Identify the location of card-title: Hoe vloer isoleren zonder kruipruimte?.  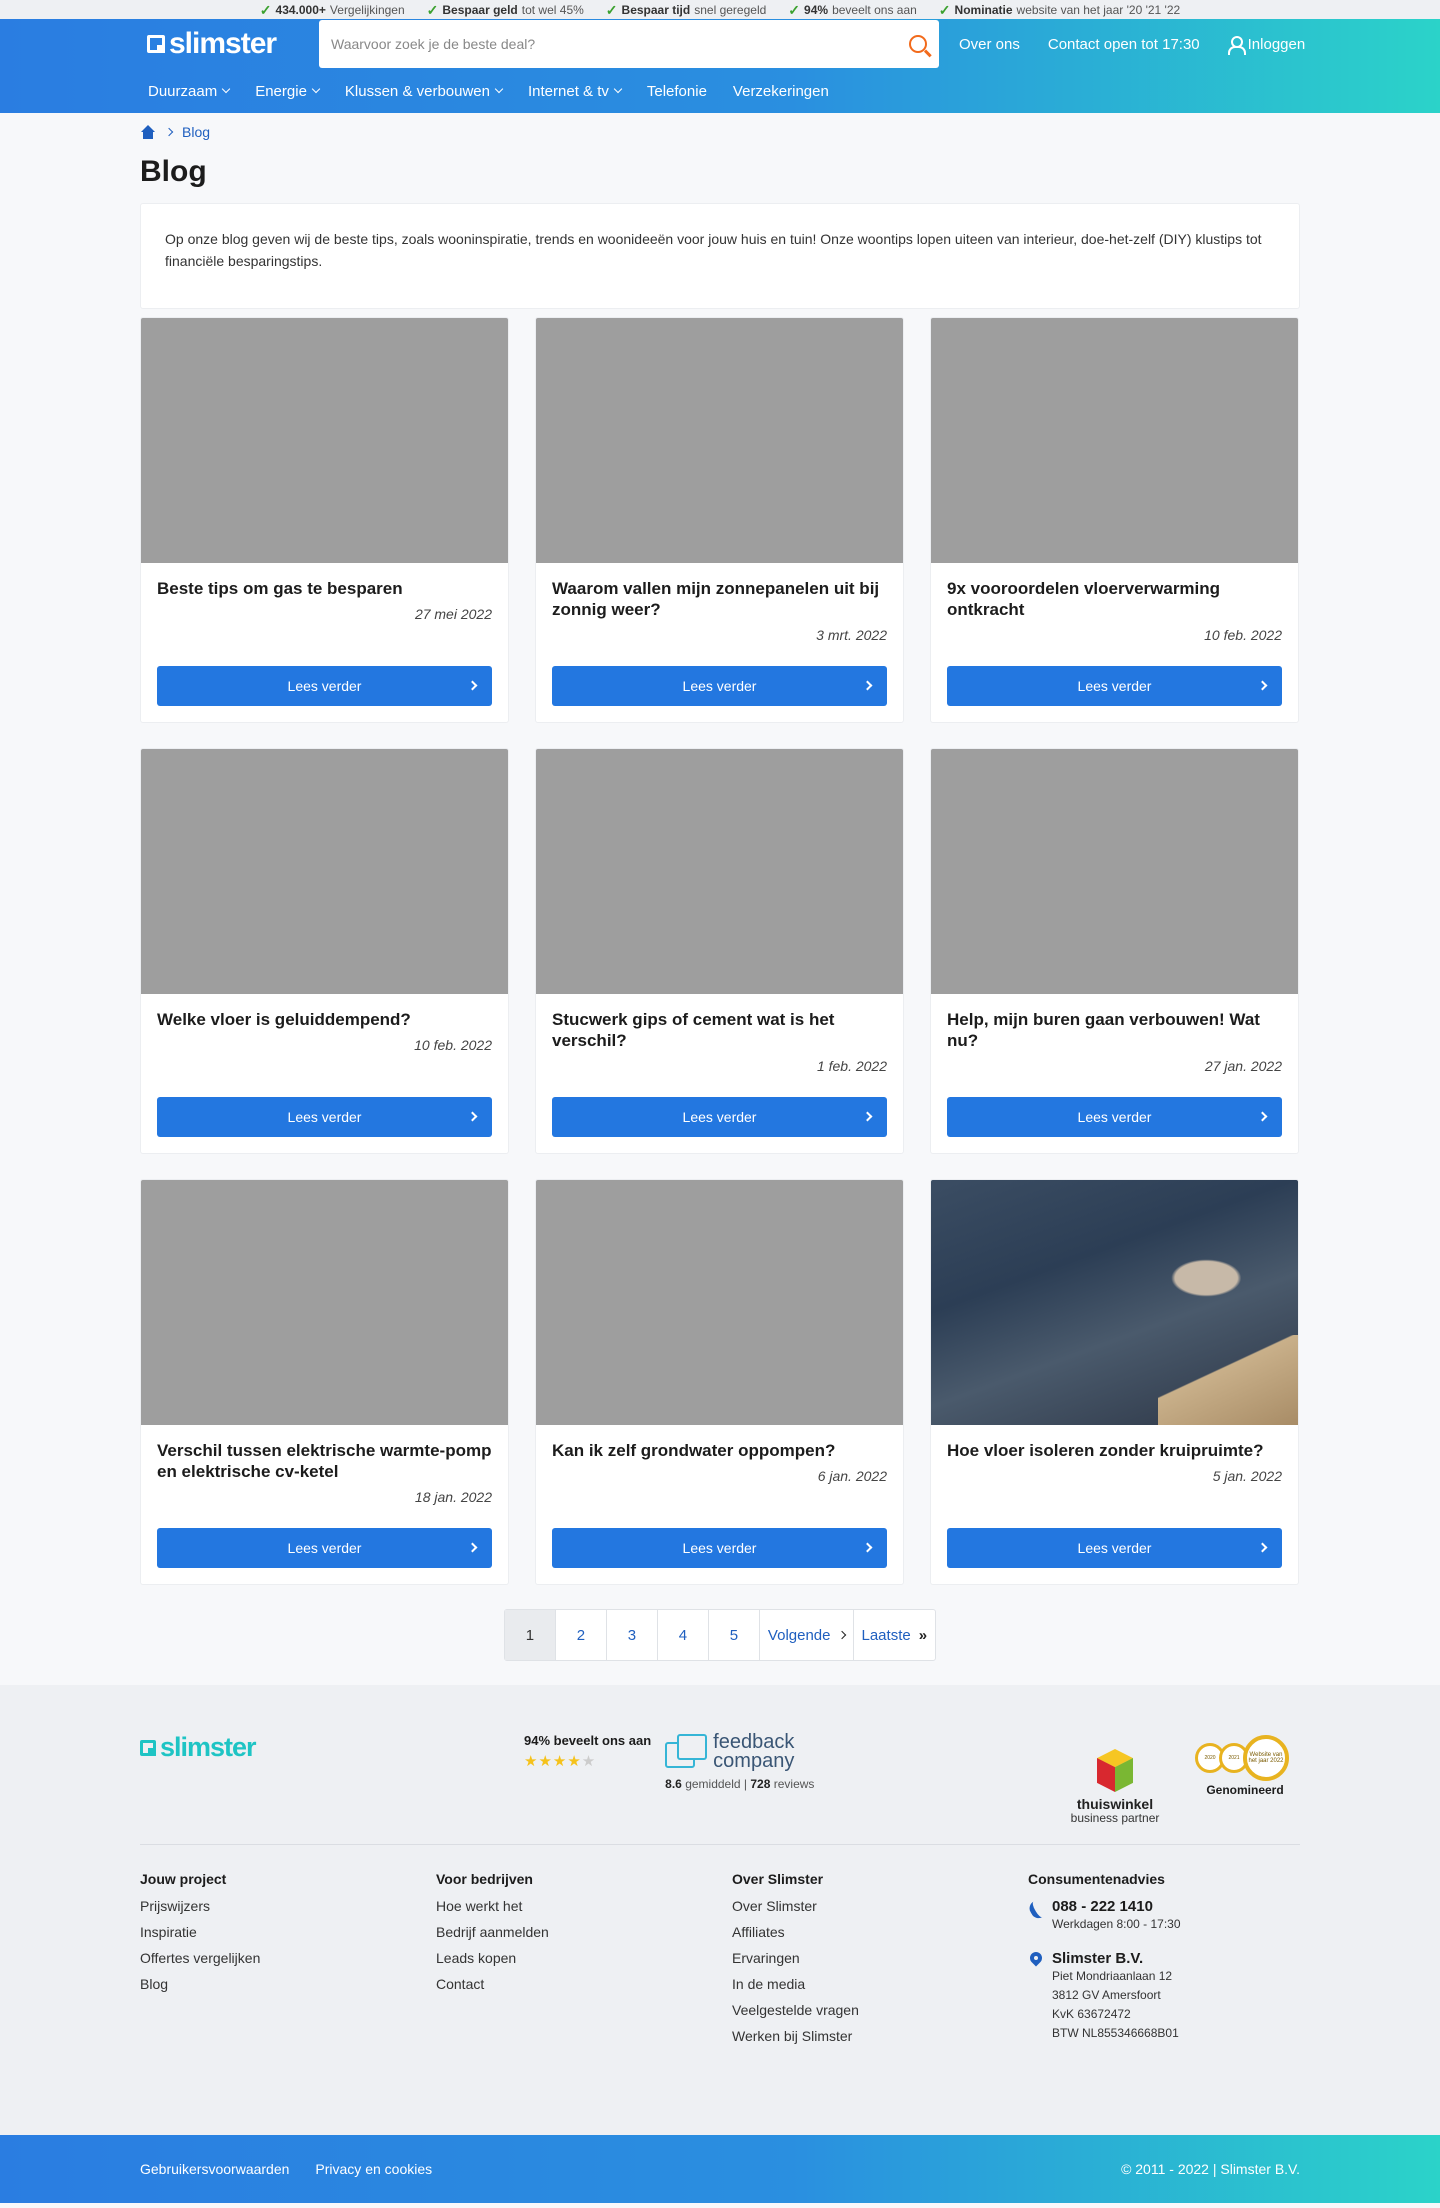
(1114, 1450).